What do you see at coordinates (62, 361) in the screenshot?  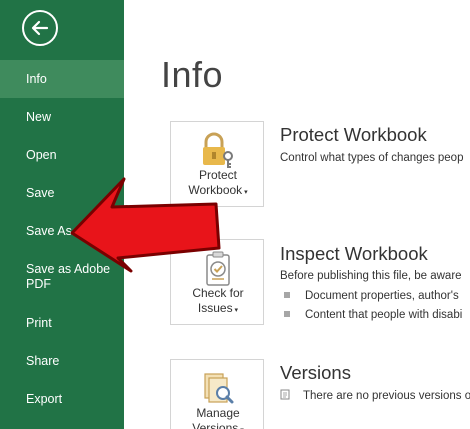 I see `nav-item-share: Share` at bounding box center [62, 361].